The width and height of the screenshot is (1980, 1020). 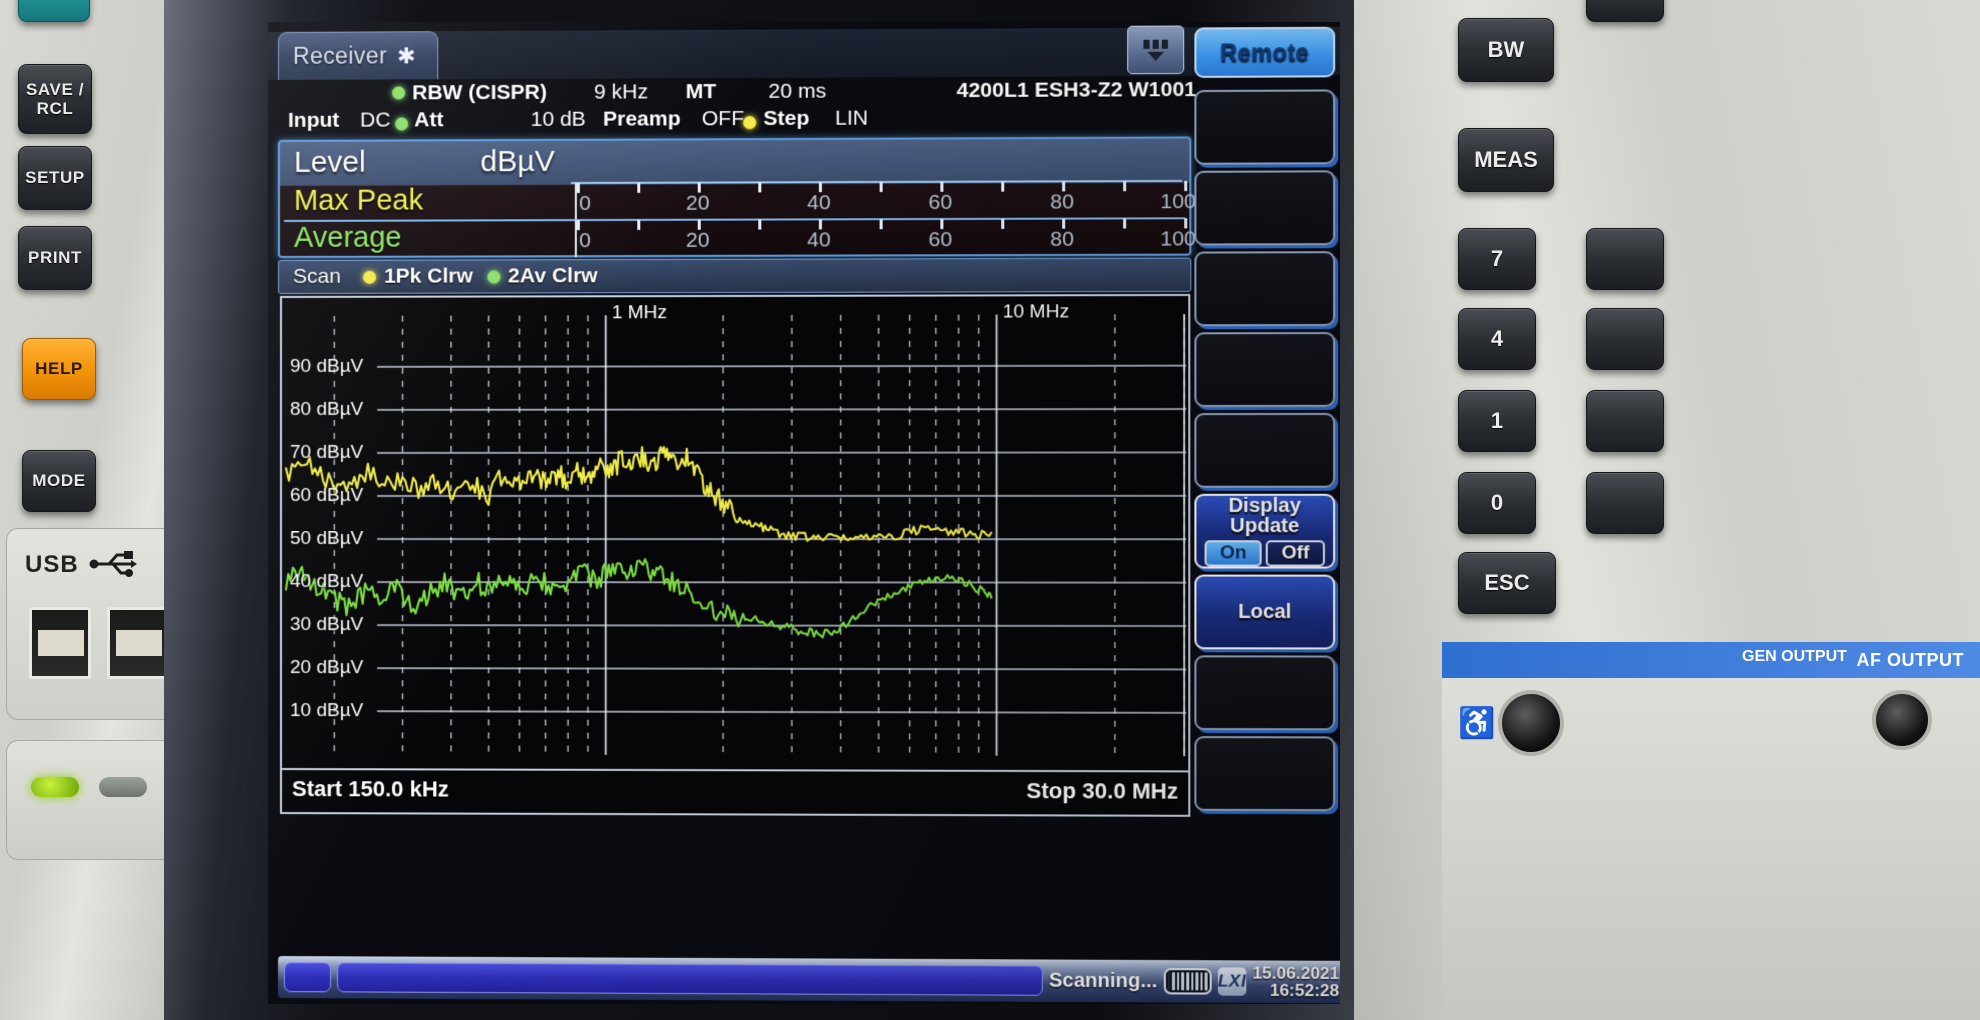 What do you see at coordinates (1625, 259) in the screenshot?
I see `hw-key-extra-right` at bounding box center [1625, 259].